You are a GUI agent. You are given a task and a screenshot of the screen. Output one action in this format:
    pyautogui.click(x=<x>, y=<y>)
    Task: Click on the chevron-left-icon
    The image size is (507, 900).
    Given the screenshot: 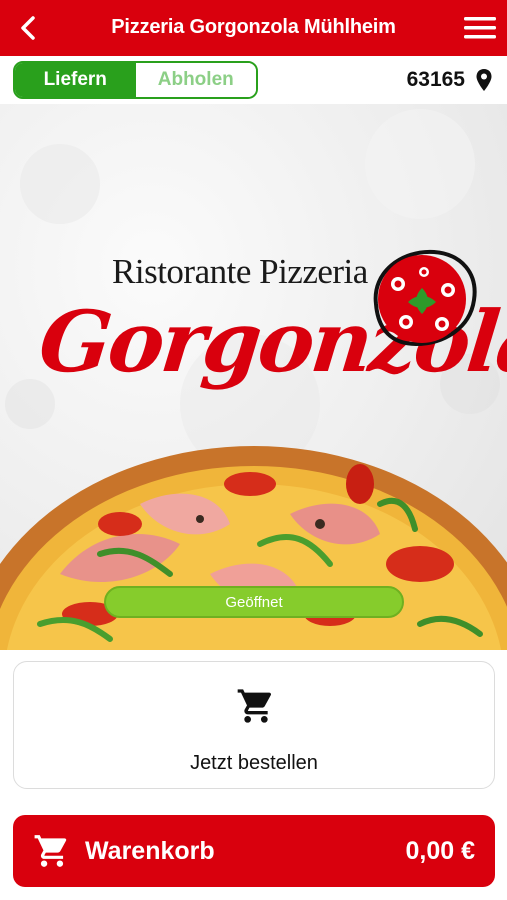 What is the action you would take?
    pyautogui.click(x=28, y=28)
    